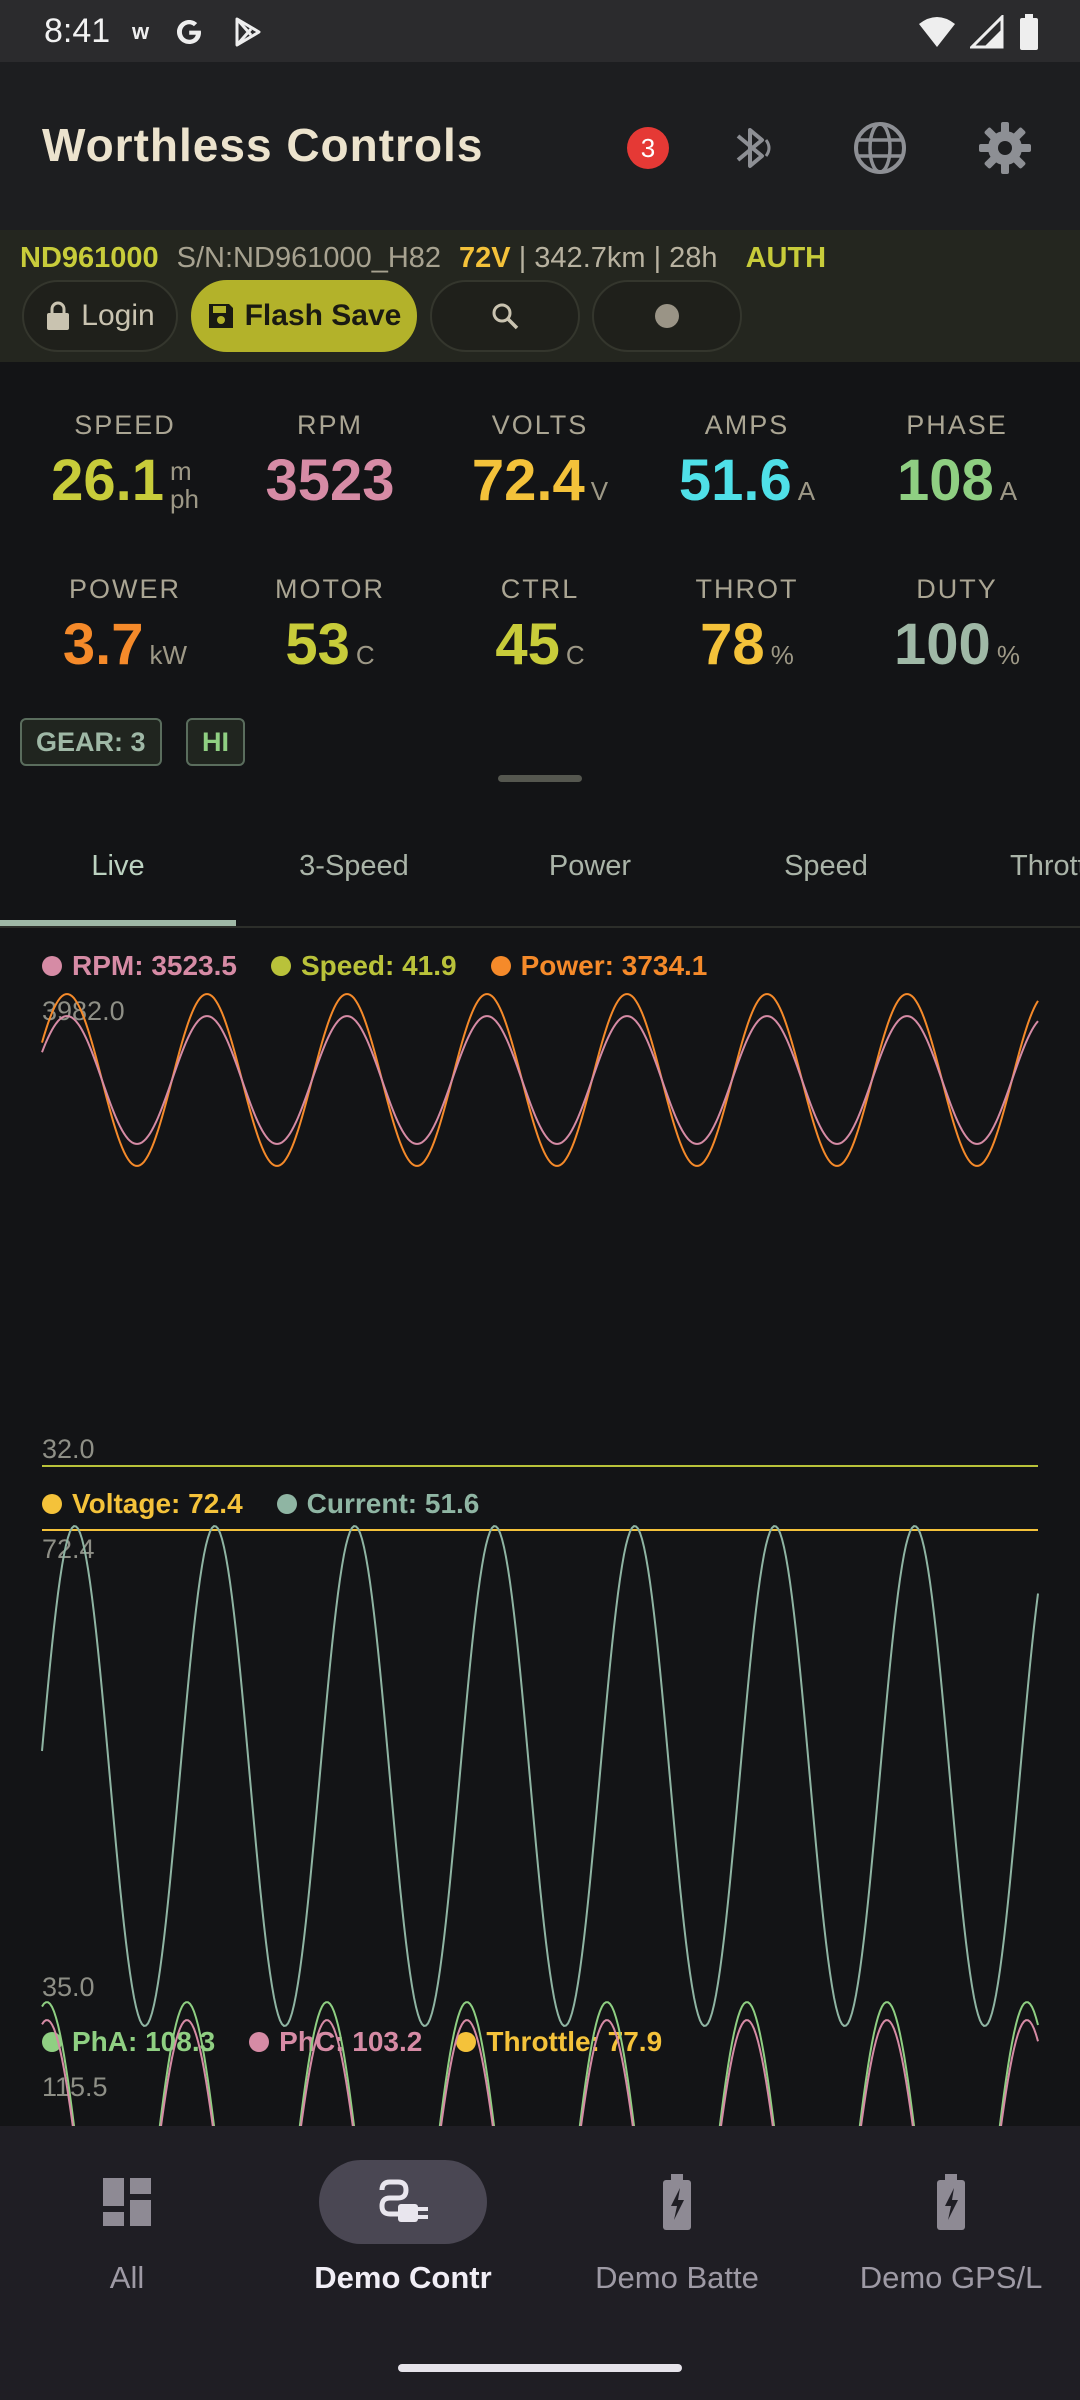  Describe the element at coordinates (330, 589) in the screenshot. I see `metric-motor-label: MOTOR` at that location.